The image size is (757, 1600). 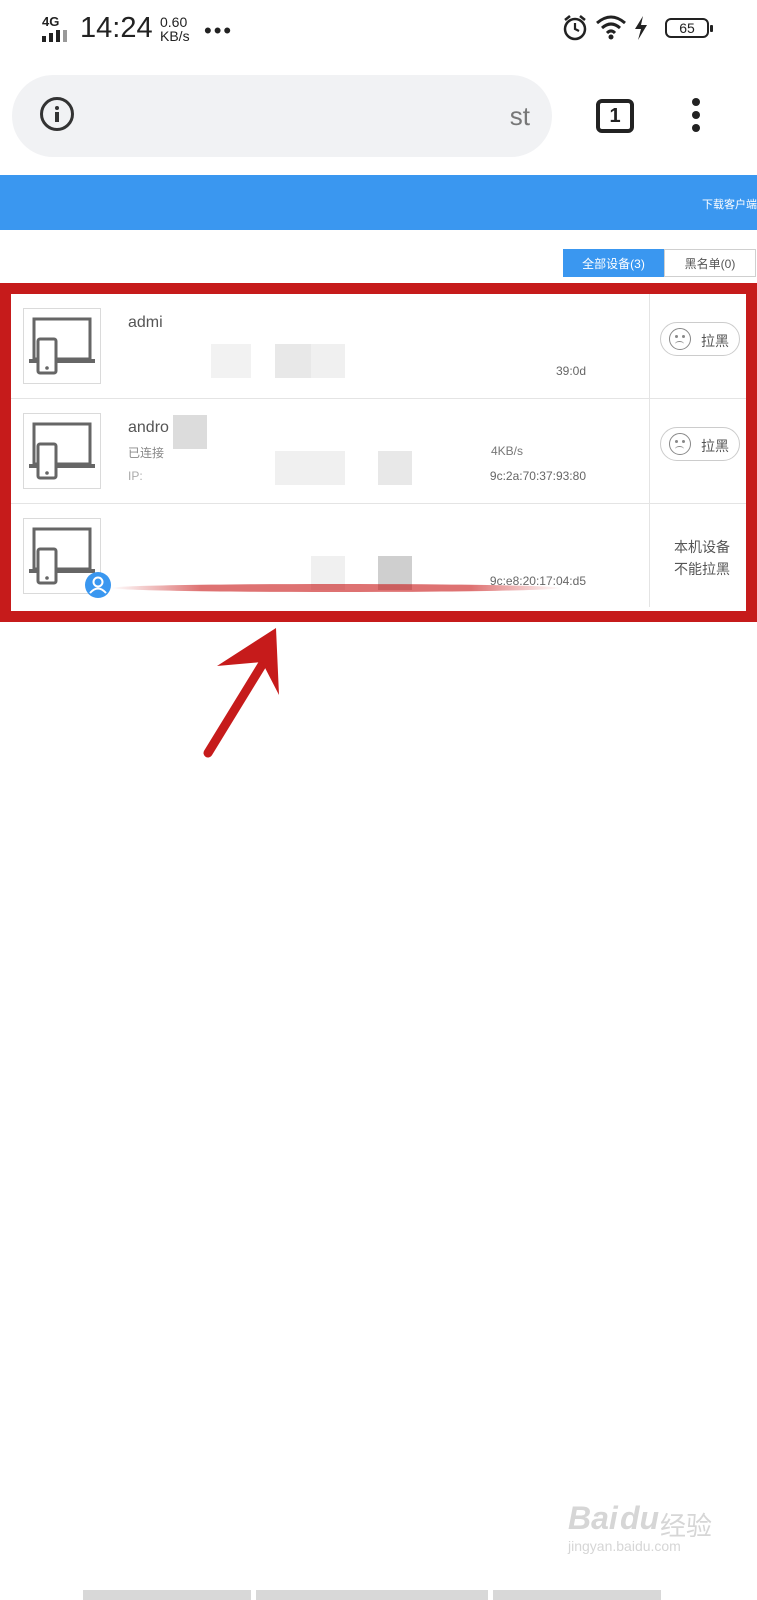 I want to click on address-bar: st, so click(x=282, y=116).